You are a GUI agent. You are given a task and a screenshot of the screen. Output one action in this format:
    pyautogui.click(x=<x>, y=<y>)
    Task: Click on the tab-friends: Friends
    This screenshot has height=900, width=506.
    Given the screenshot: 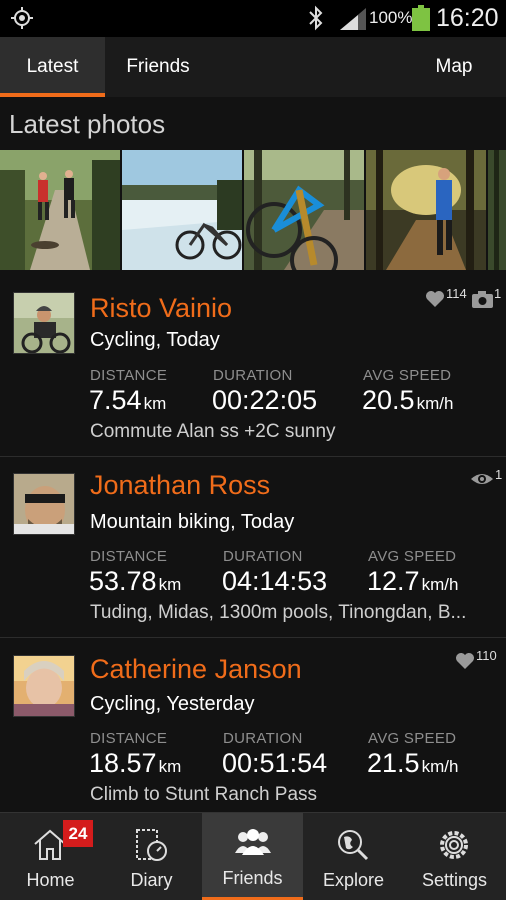 What is the action you would take?
    pyautogui.click(x=158, y=67)
    